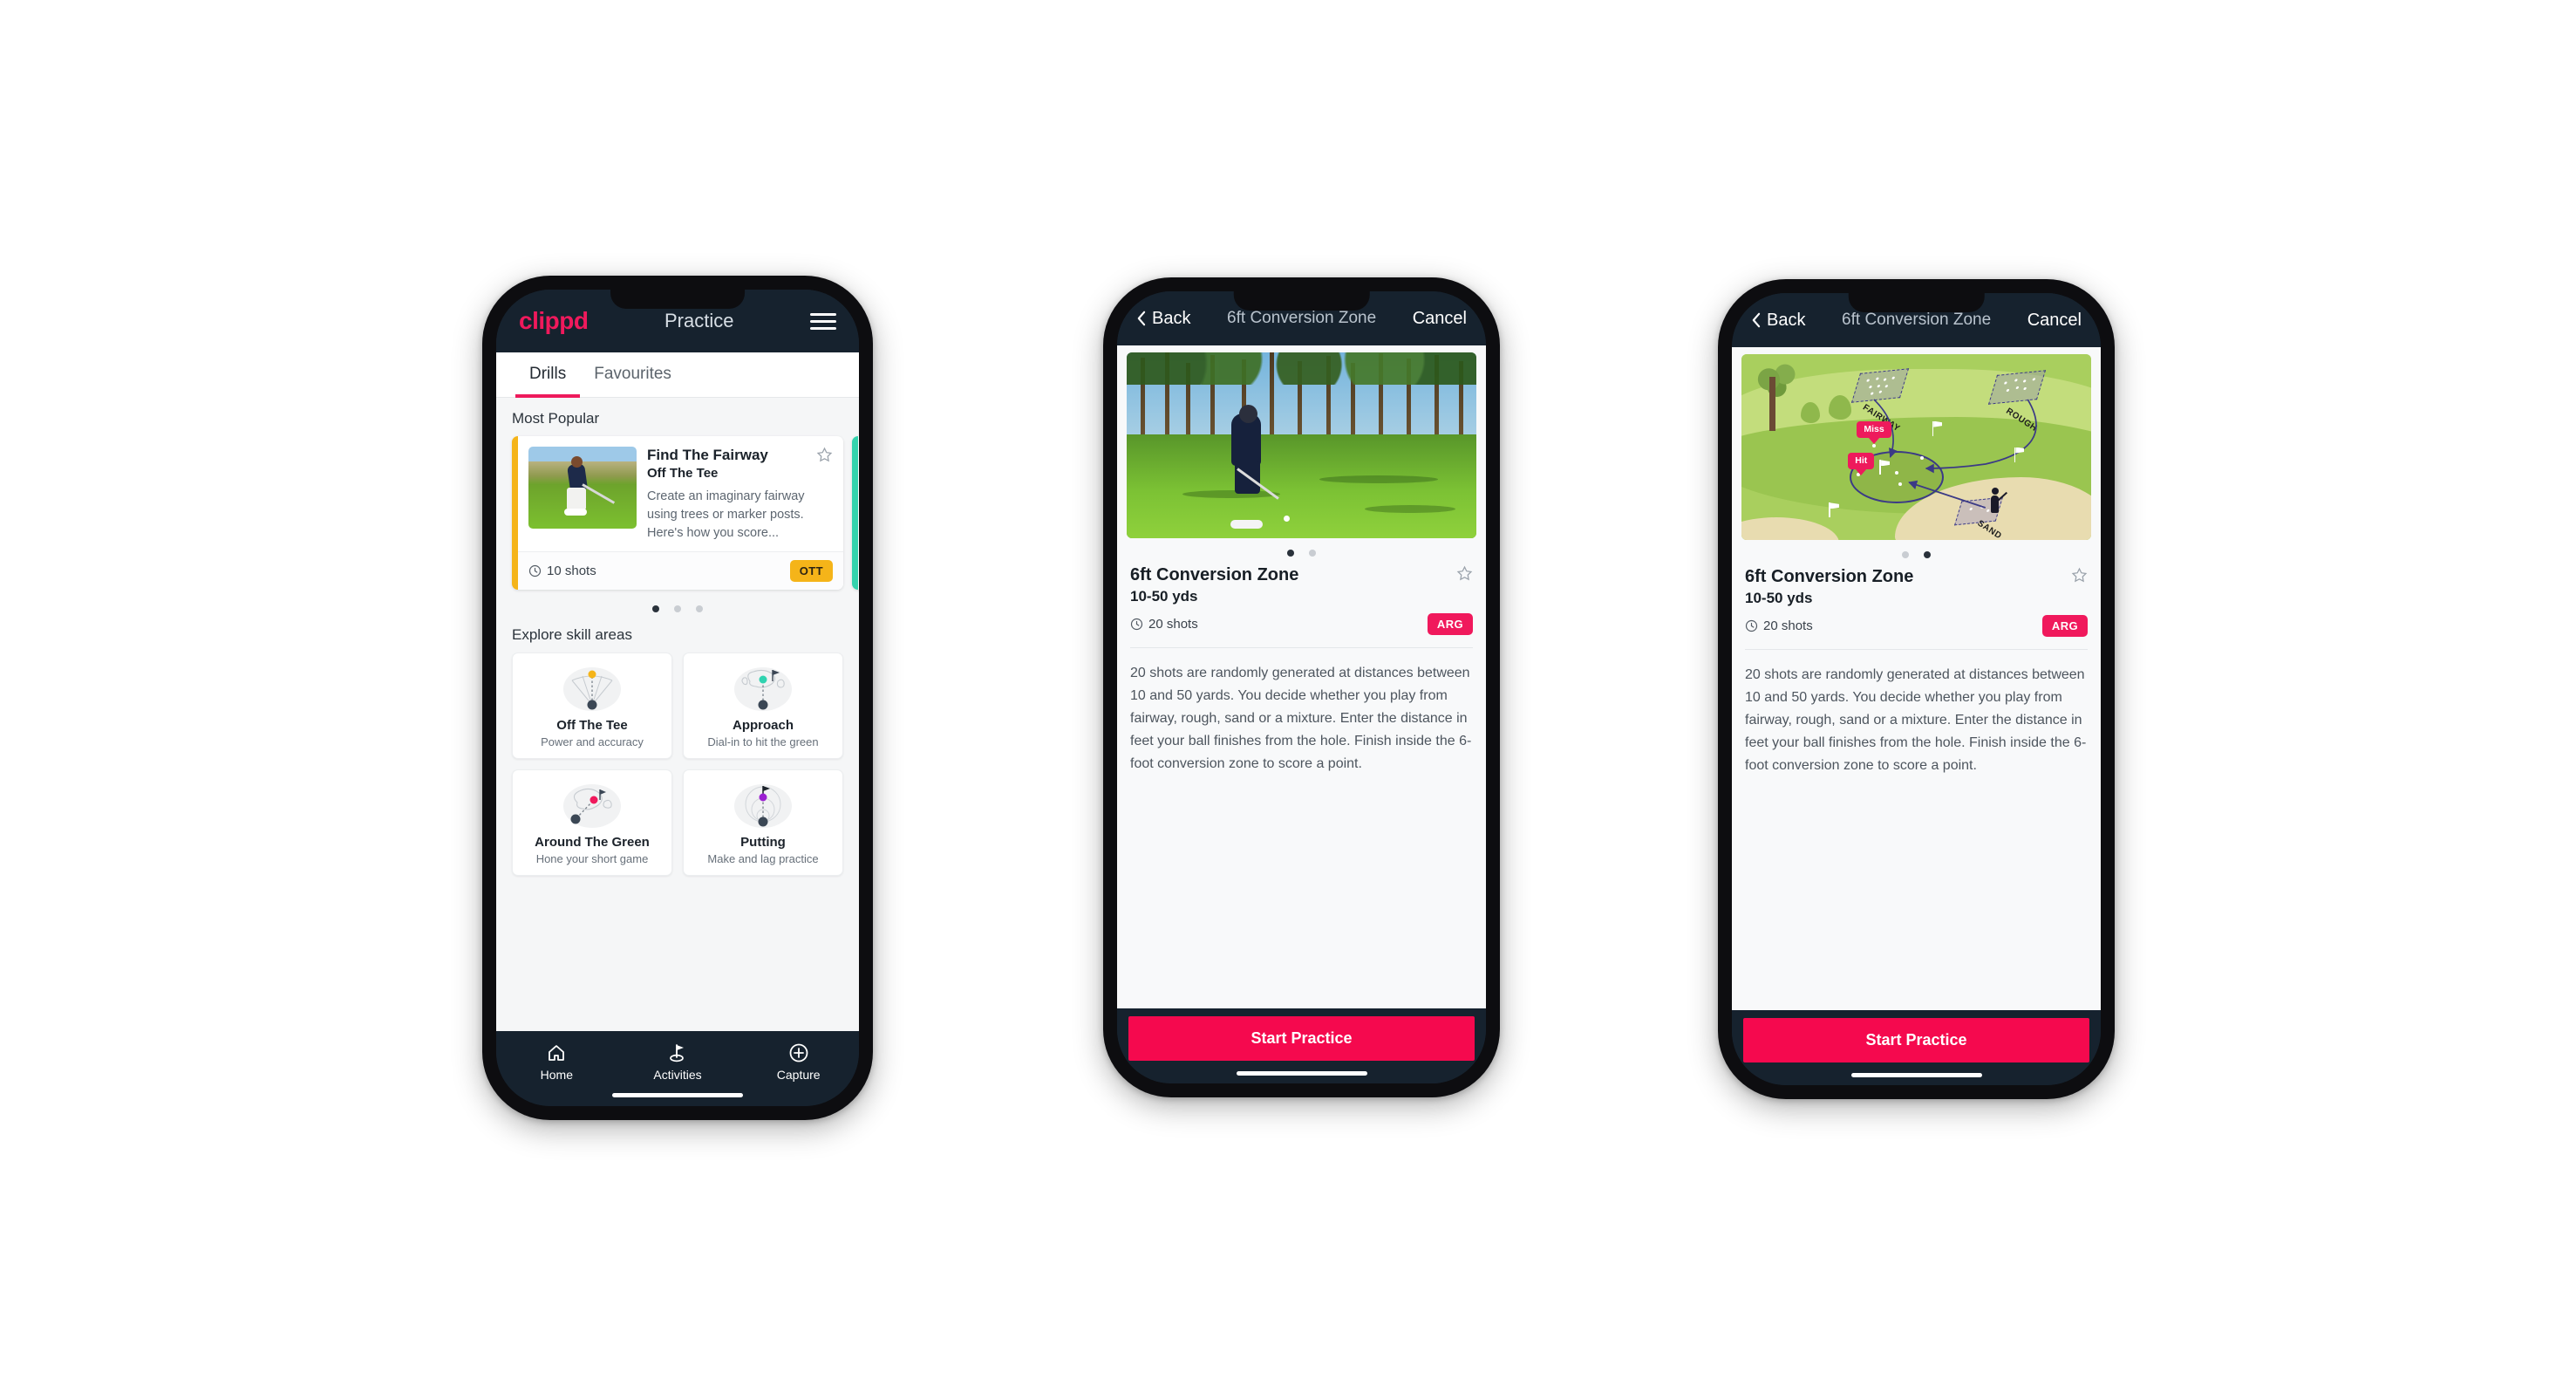  I want to click on putting-rings-icon, so click(763, 806).